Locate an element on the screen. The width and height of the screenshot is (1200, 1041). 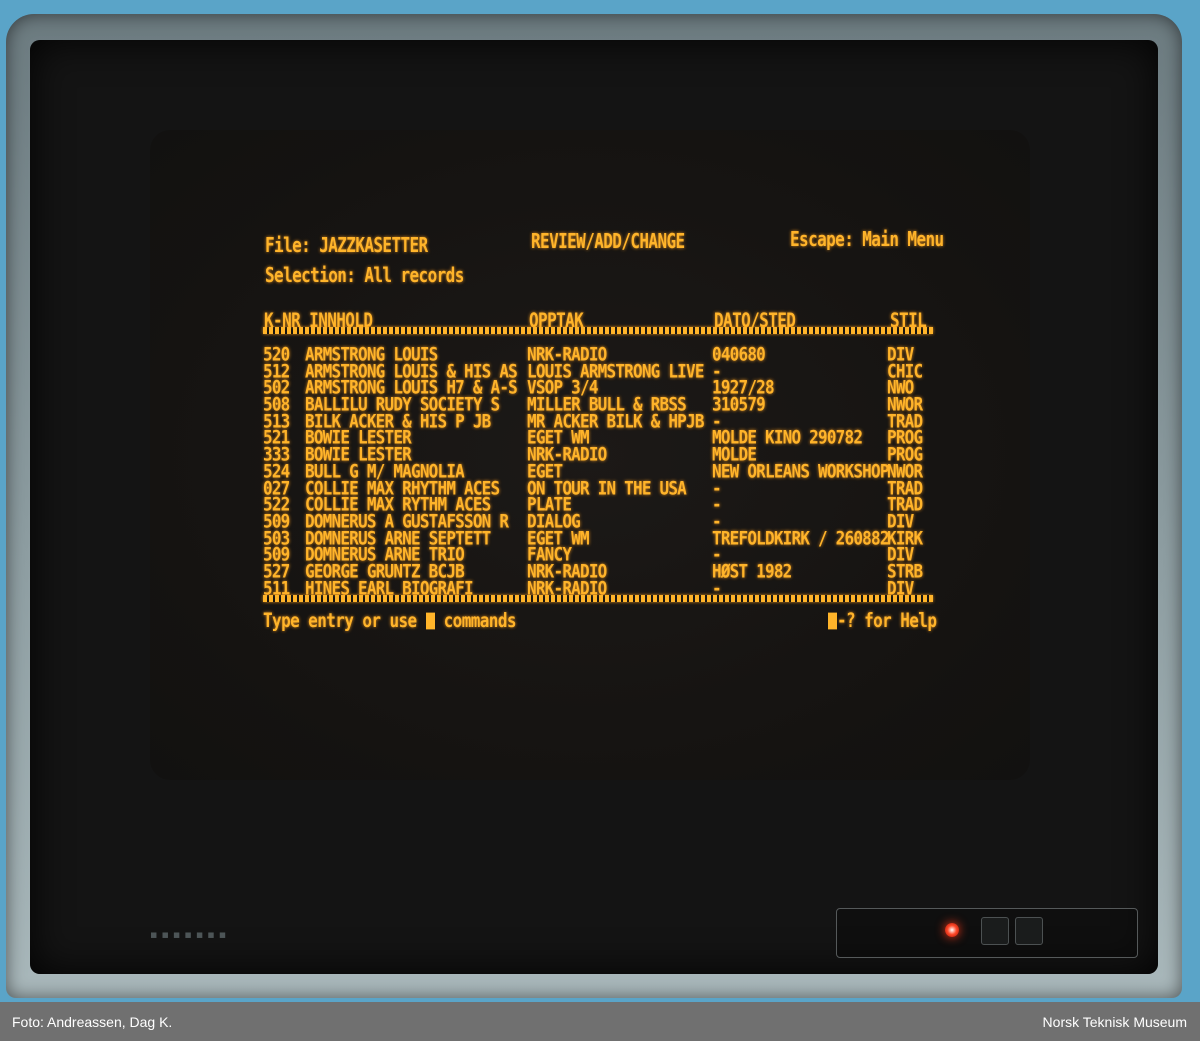
help-hint: -? for Help is located at coordinates (882, 620).